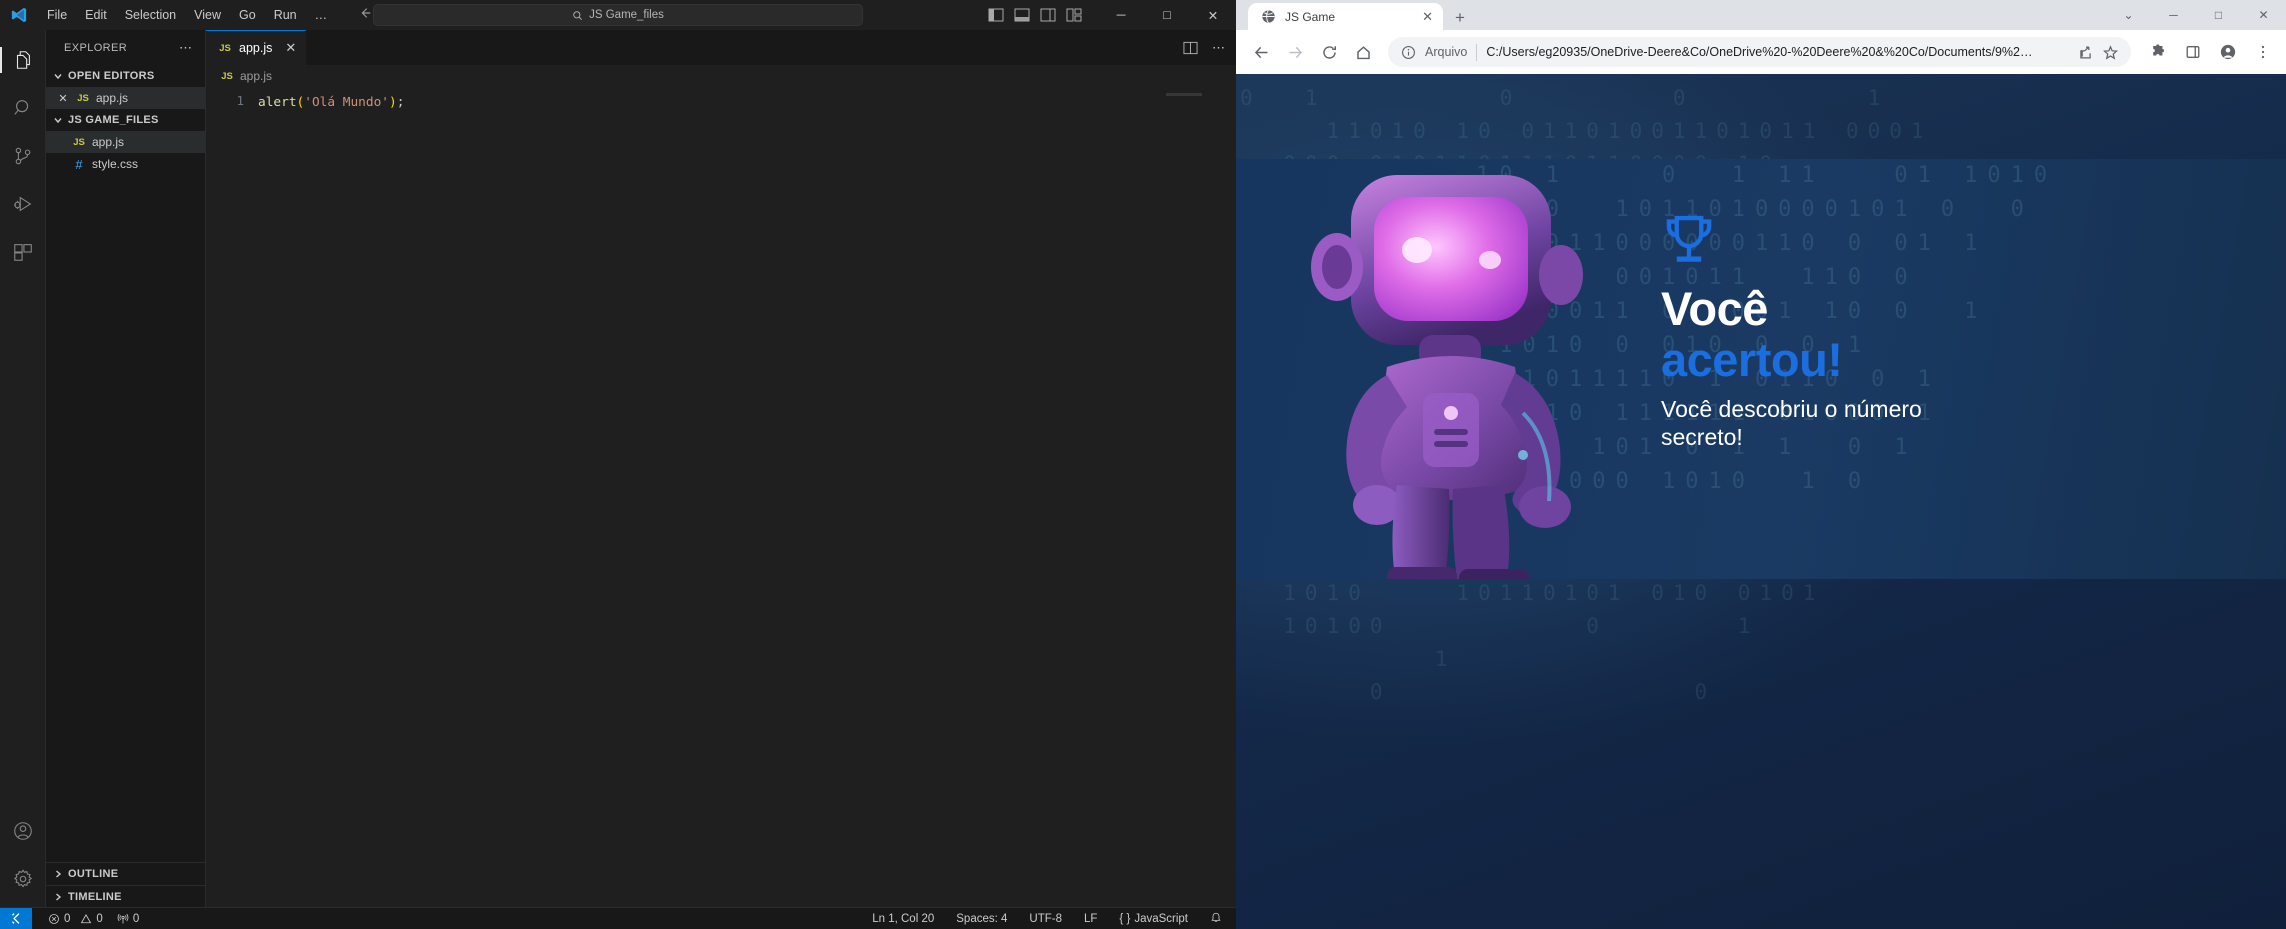 The width and height of the screenshot is (2286, 929). I want to click on css-icon: #, so click(79, 164).